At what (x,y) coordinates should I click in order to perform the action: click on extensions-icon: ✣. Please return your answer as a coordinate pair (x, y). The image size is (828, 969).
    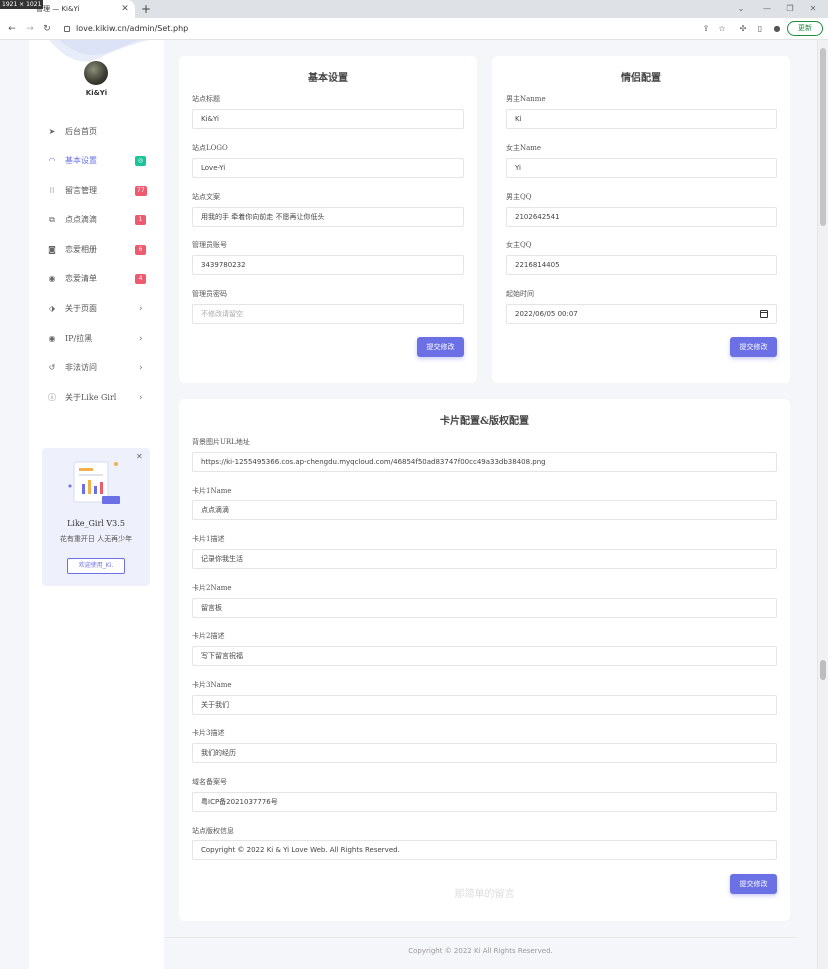
    Looking at the image, I should click on (743, 29).